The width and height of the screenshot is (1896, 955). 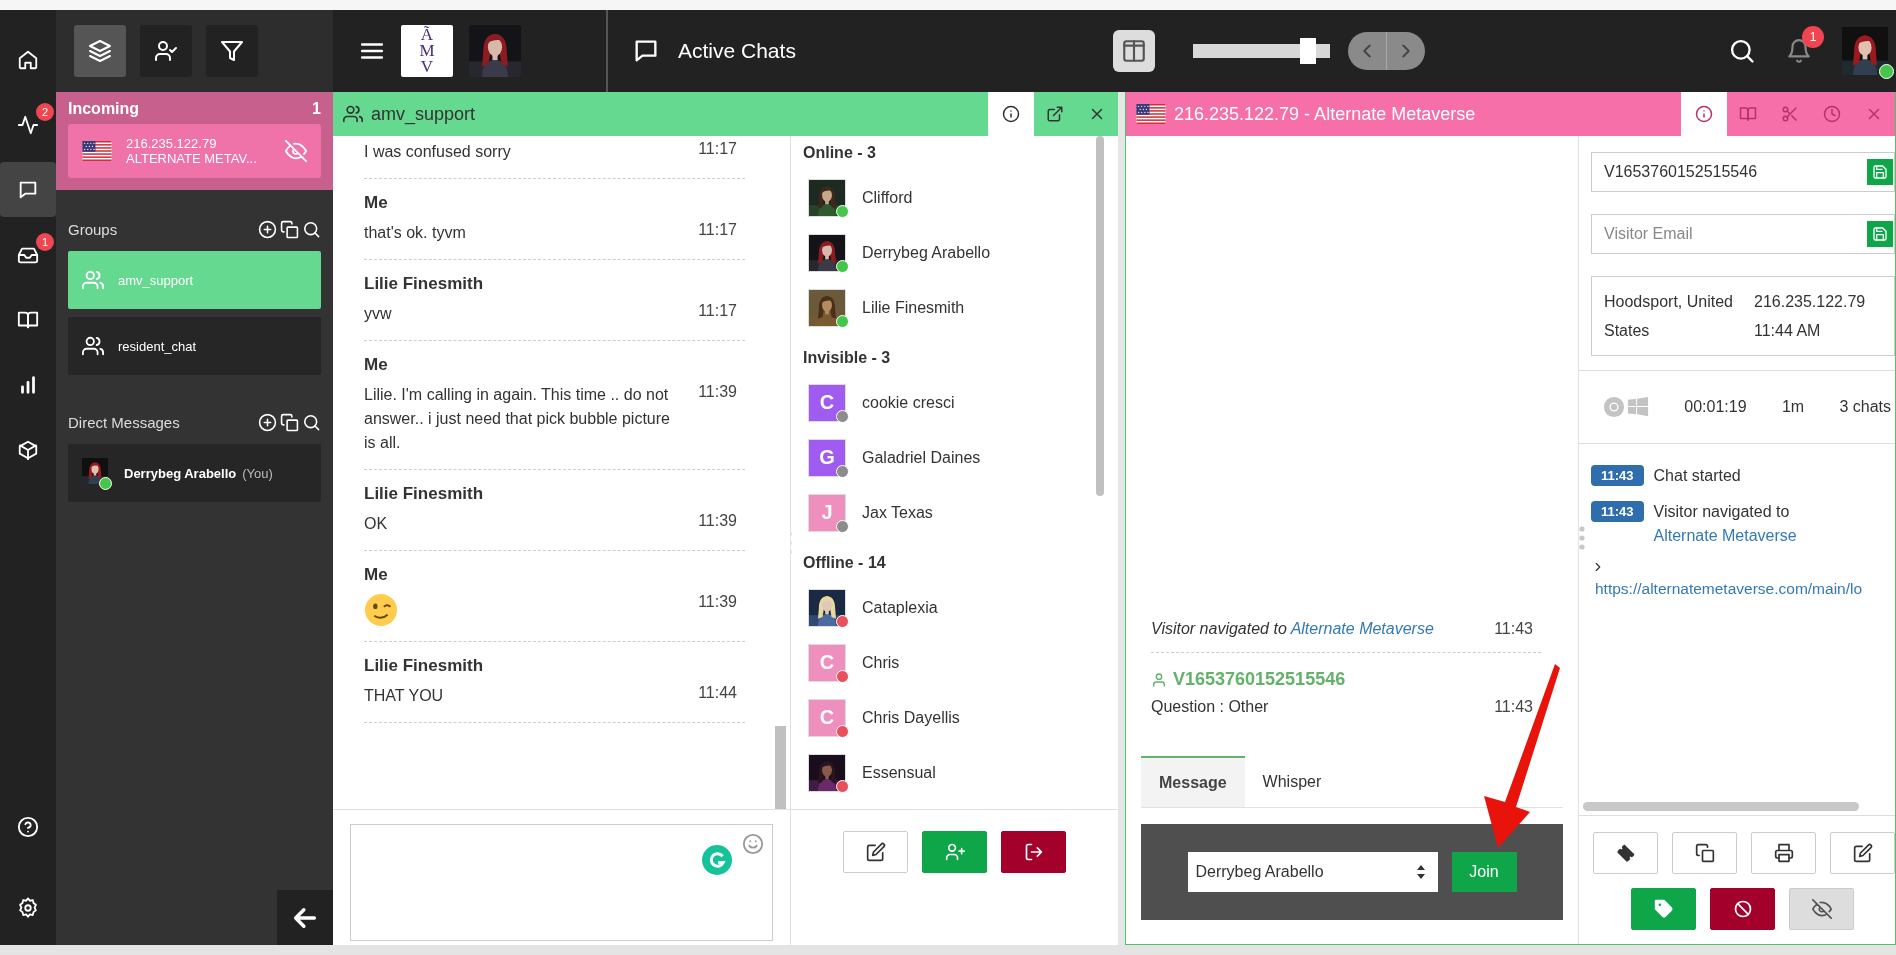 I want to click on message-text: Lilie. I'm calling in again. This time .. do not answer.. i just need that pick bubble picture is all., so click(x=517, y=419).